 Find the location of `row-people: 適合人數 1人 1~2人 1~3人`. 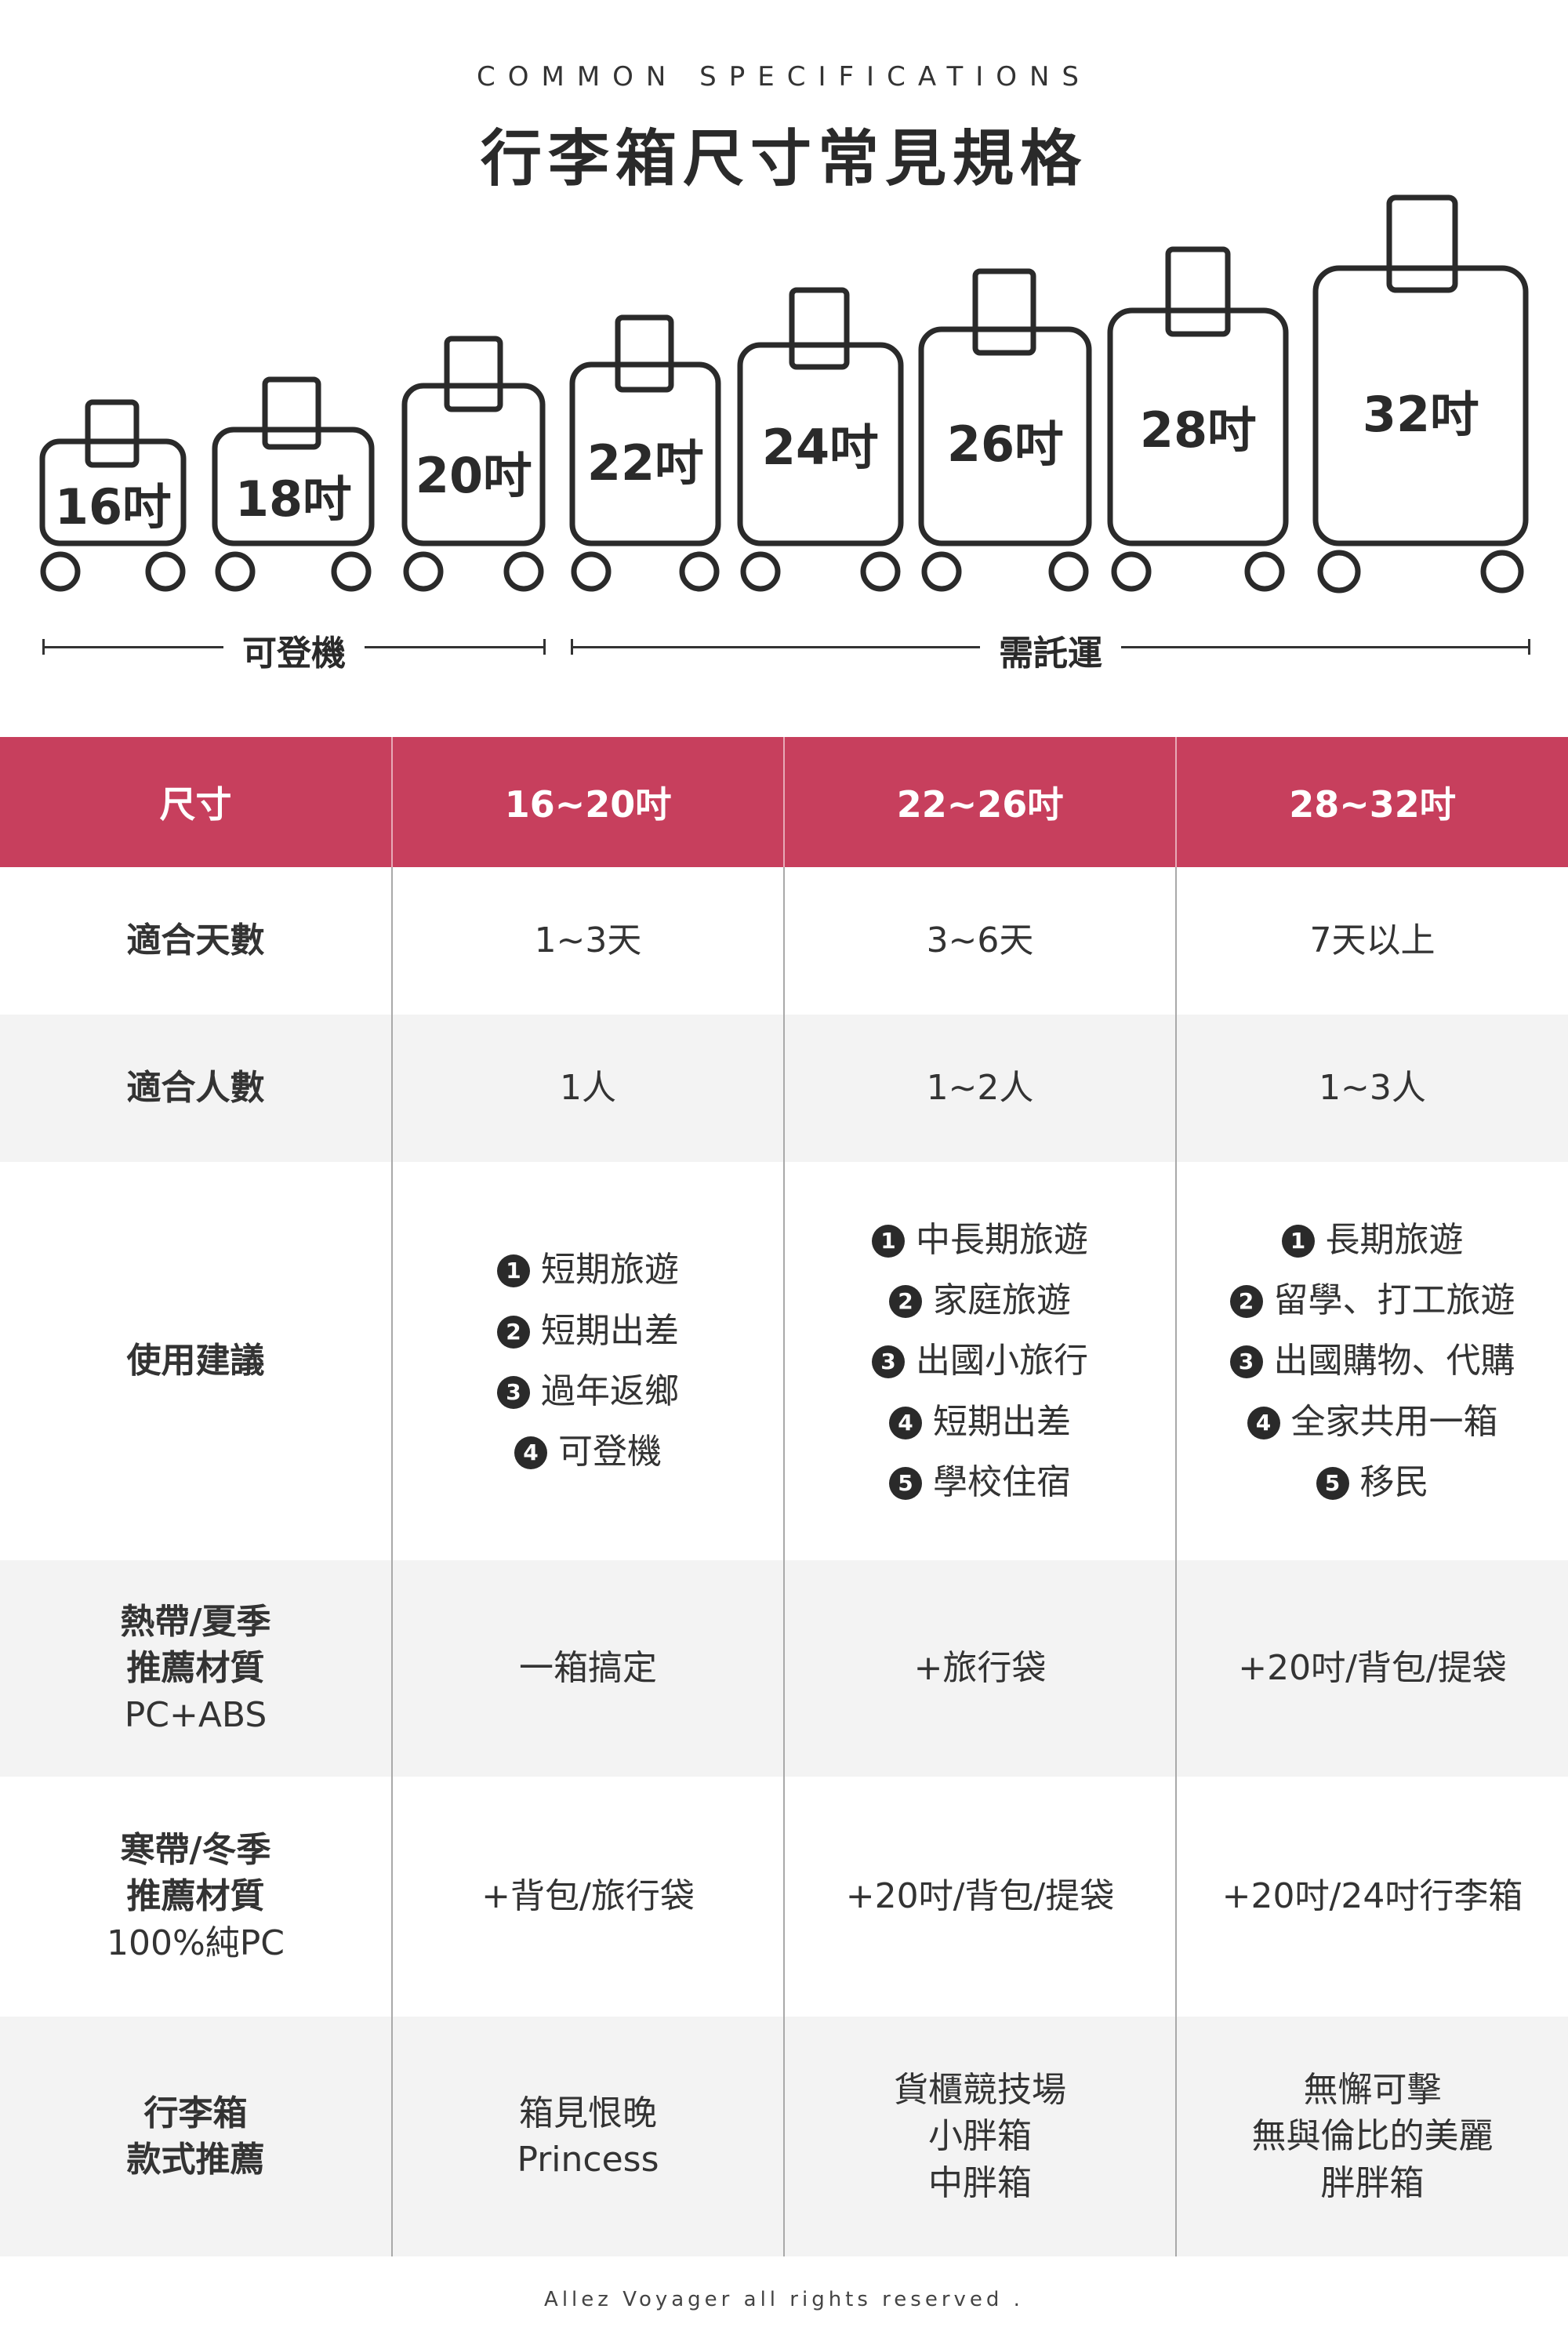

row-people: 適合人數 1人 1~2人 1~3人 is located at coordinates (784, 1088).